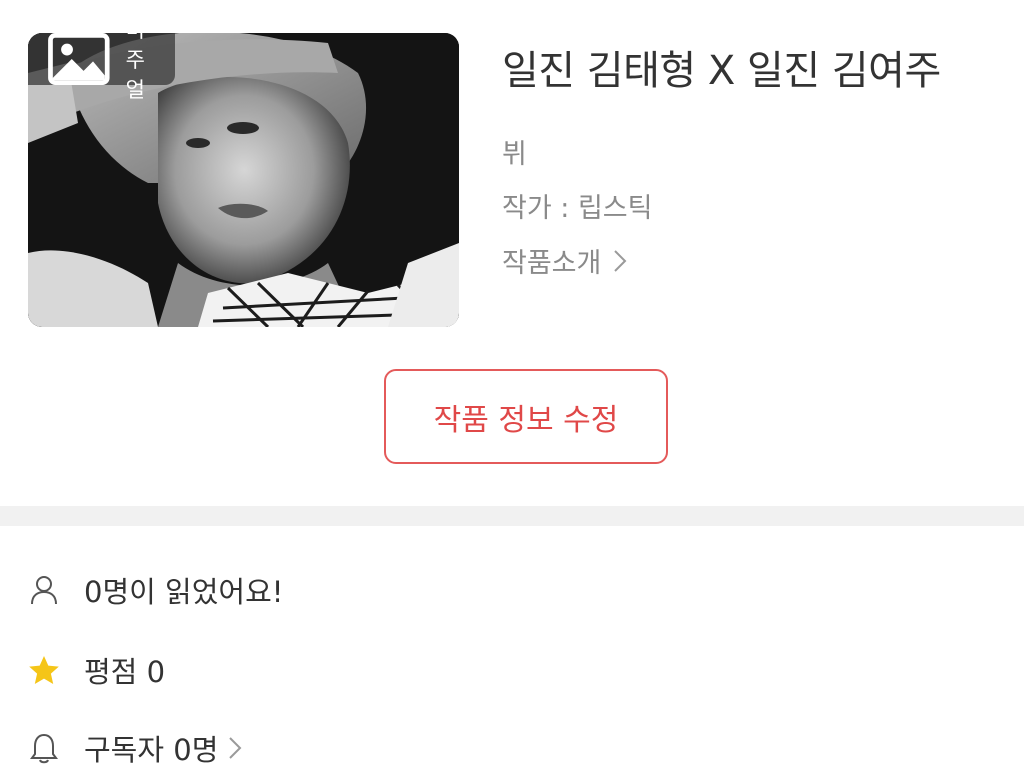  What do you see at coordinates (512, 590) in the screenshot?
I see `readers-row: 0명이 읽었어요!` at bounding box center [512, 590].